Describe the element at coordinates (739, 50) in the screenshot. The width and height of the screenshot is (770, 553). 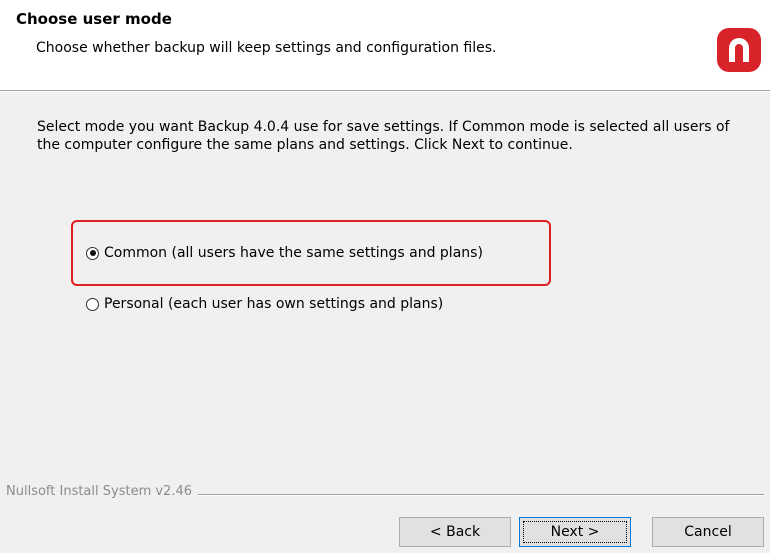
I see `backup-logo-icon` at that location.